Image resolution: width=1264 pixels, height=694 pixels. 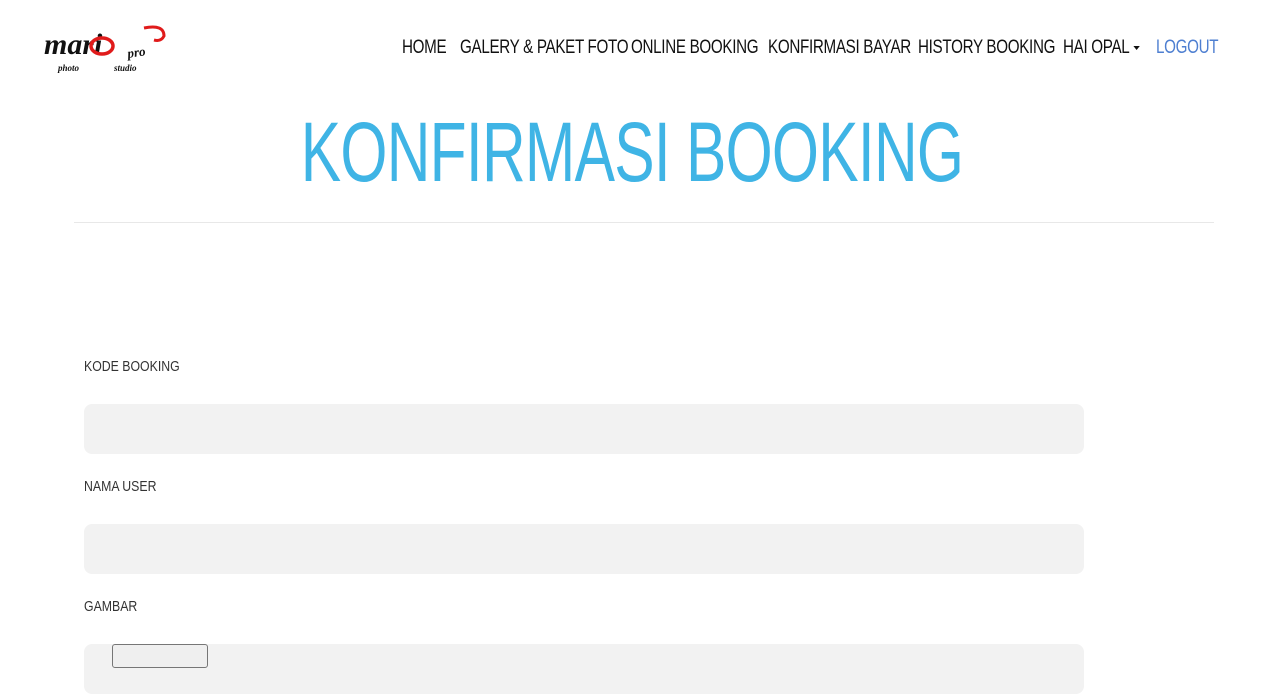 What do you see at coordinates (132, 366) in the screenshot?
I see `kode-booking-label: KODE BOOKING` at bounding box center [132, 366].